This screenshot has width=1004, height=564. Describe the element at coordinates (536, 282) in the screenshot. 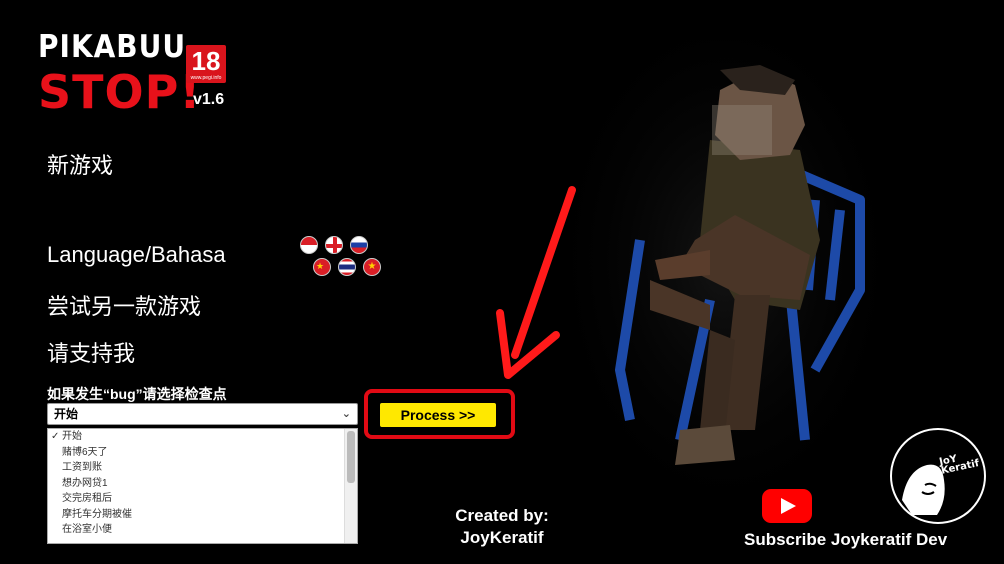

I see `red-arrow-annotation` at that location.